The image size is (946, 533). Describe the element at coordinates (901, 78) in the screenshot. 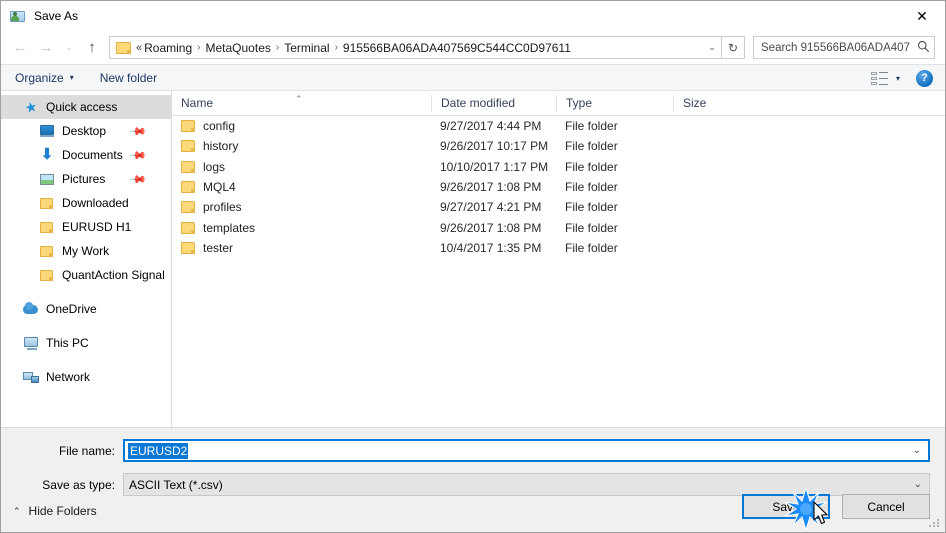

I see `view-controls: ▾ ?` at that location.